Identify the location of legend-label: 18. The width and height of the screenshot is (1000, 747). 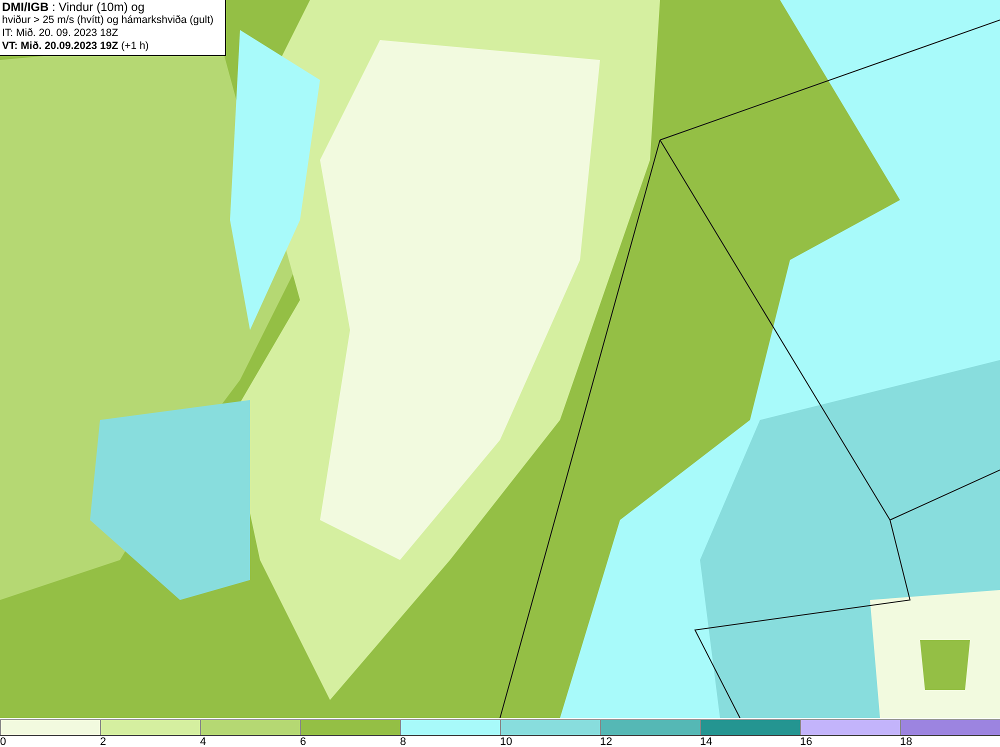
(906, 741).